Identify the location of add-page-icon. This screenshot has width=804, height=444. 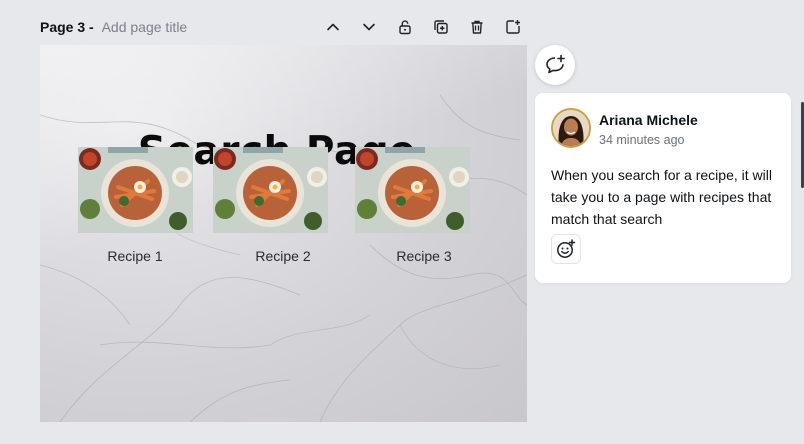
(513, 27).